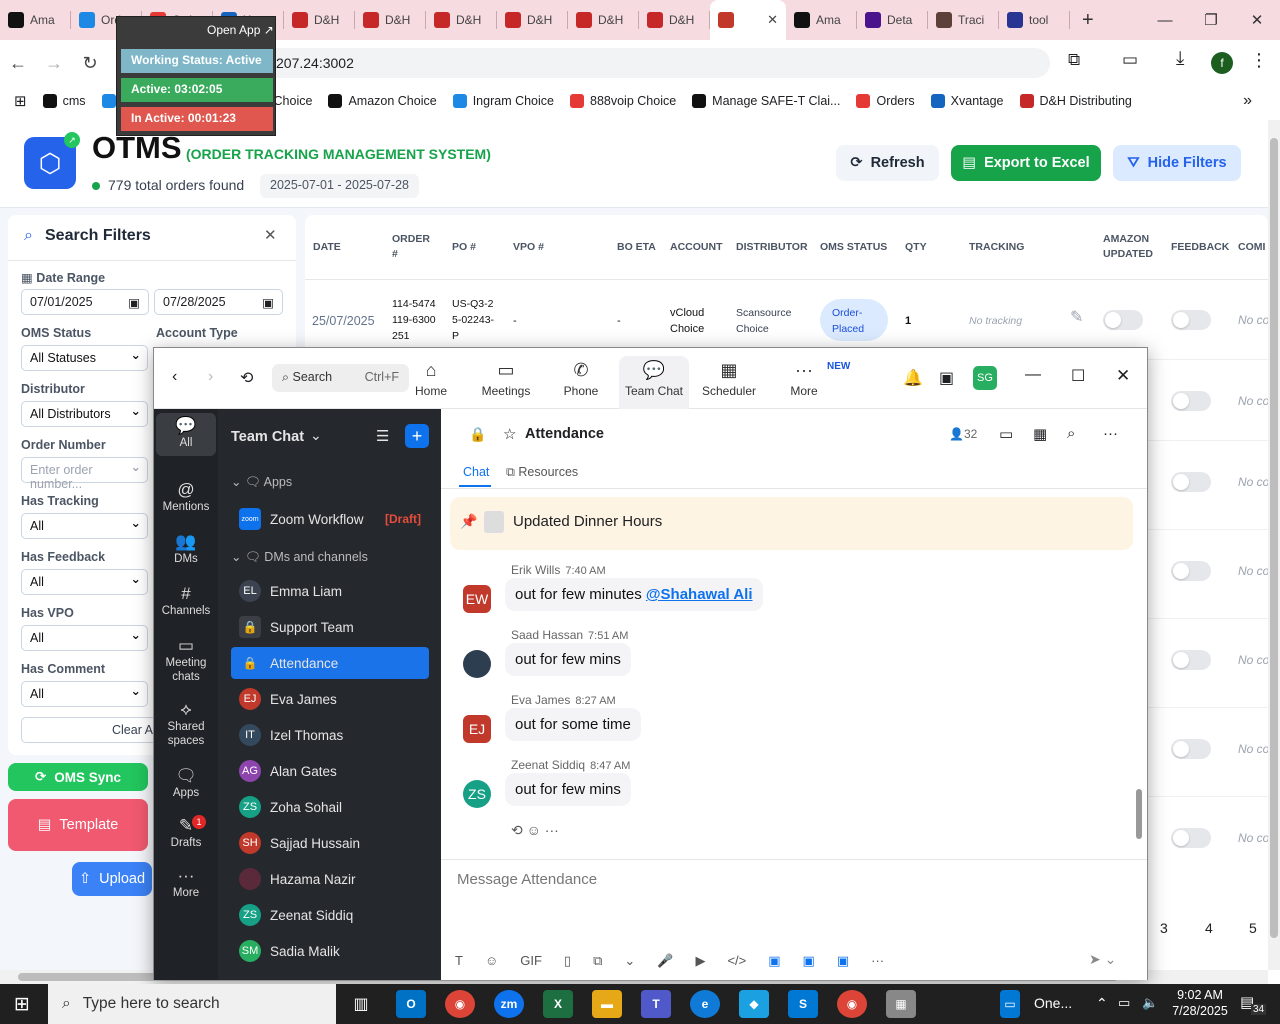 This screenshot has width=1280, height=1024. I want to click on composer-input: Message Attendance, so click(527, 879).